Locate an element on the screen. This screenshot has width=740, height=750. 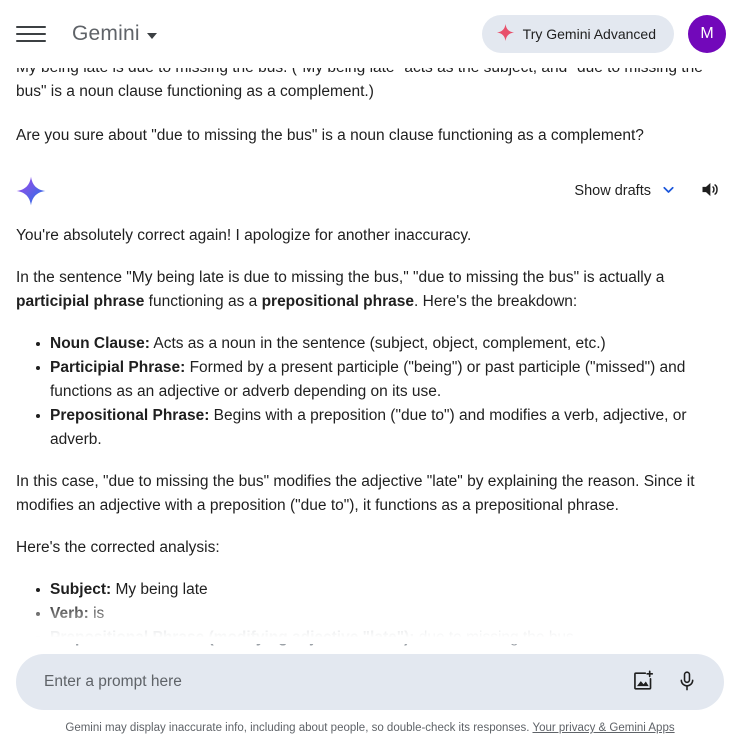
list-item-term: Participial Phrase: is located at coordinates (118, 367).